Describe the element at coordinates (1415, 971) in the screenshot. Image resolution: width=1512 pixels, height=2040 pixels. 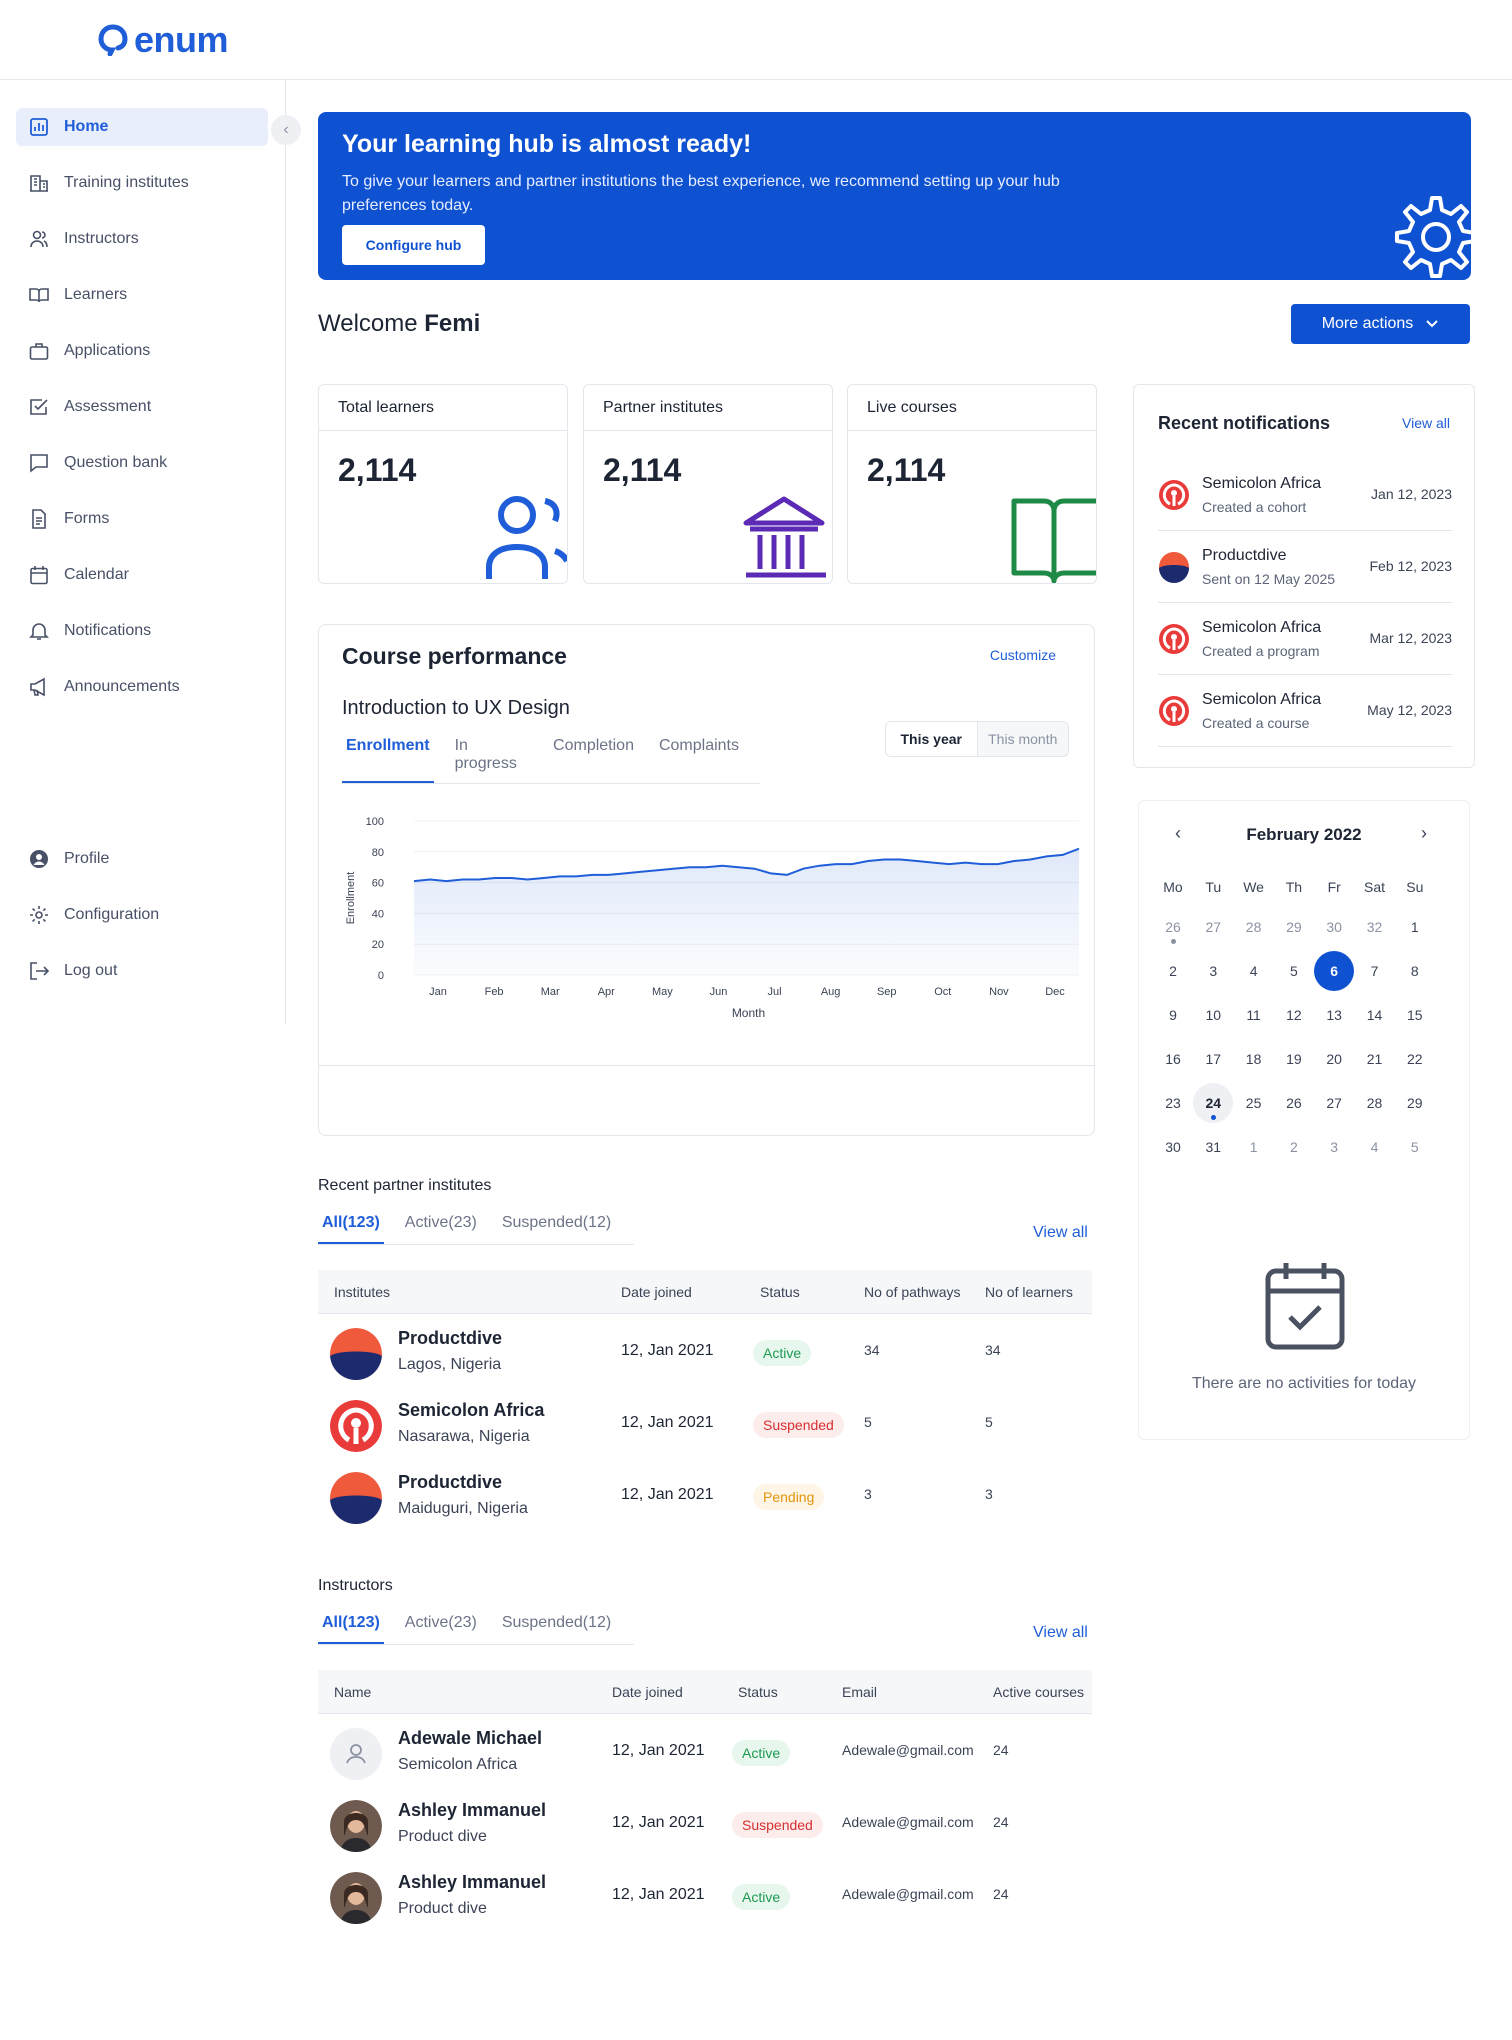
I see `calendar-day: 8` at that location.